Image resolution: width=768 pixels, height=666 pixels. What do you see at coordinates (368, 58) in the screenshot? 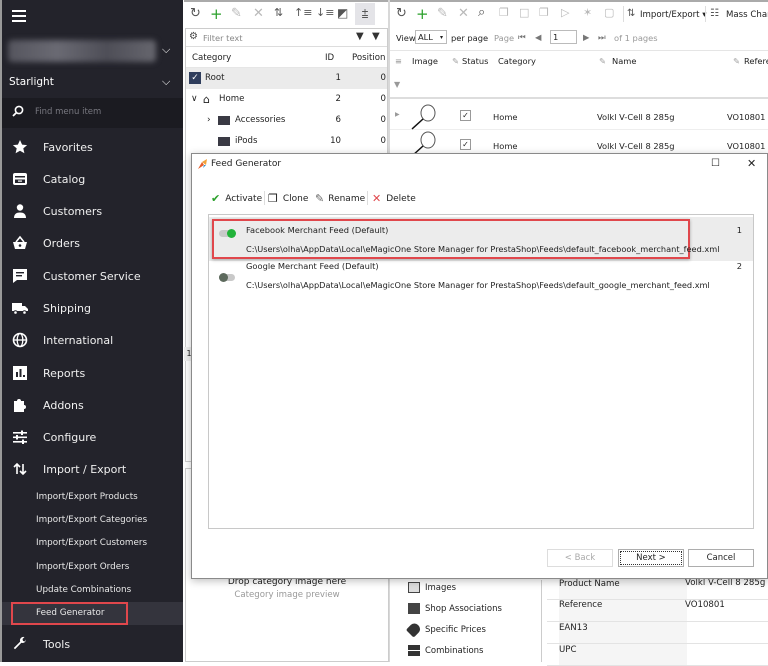
I see `column-position: Position` at bounding box center [368, 58].